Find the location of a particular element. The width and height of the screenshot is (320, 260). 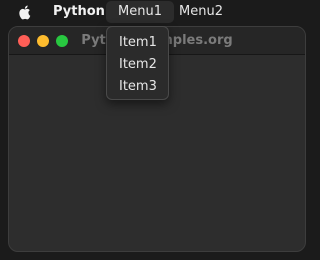

menu1-dropdown: Item1 Item2 Item3 is located at coordinates (137, 63).